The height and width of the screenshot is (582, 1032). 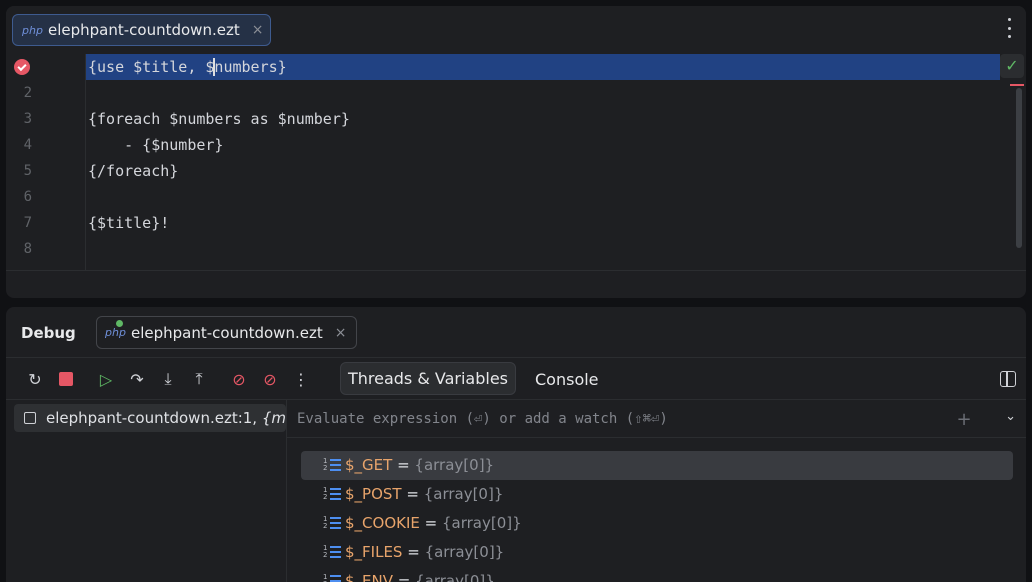 What do you see at coordinates (516, 270) in the screenshot?
I see `editor-bottom-divider` at bounding box center [516, 270].